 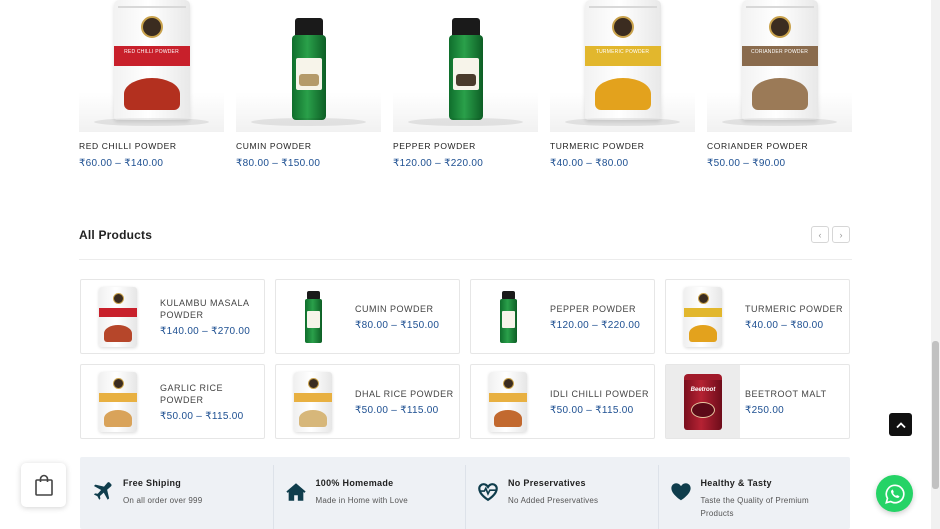 What do you see at coordinates (465, 259) in the screenshot?
I see `section-divider` at bounding box center [465, 259].